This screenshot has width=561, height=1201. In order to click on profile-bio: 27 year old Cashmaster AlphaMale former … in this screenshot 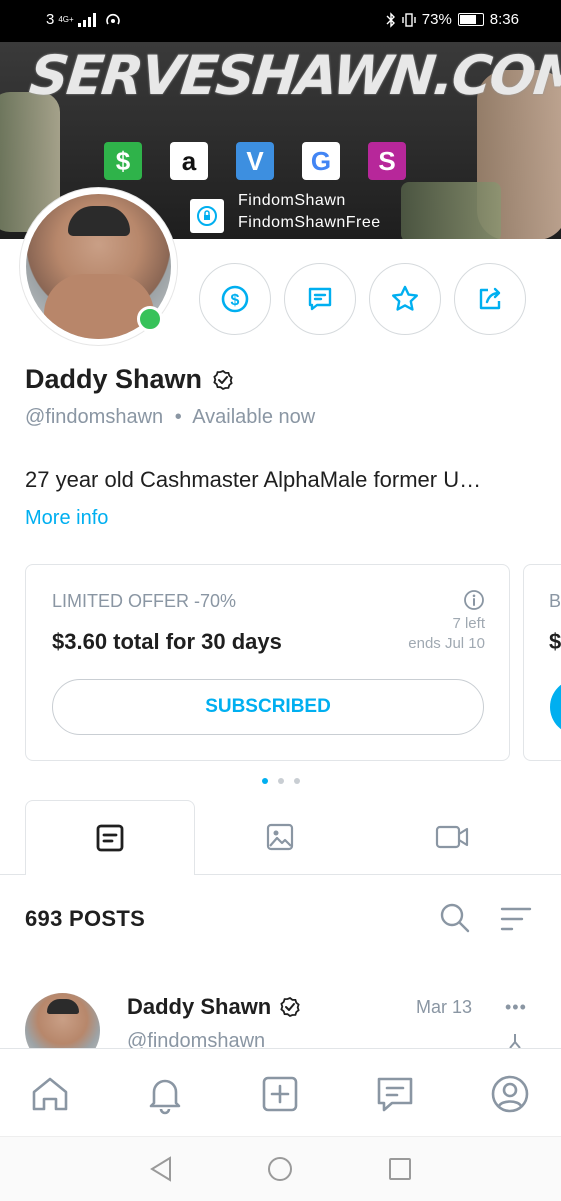, I will do `click(253, 479)`.